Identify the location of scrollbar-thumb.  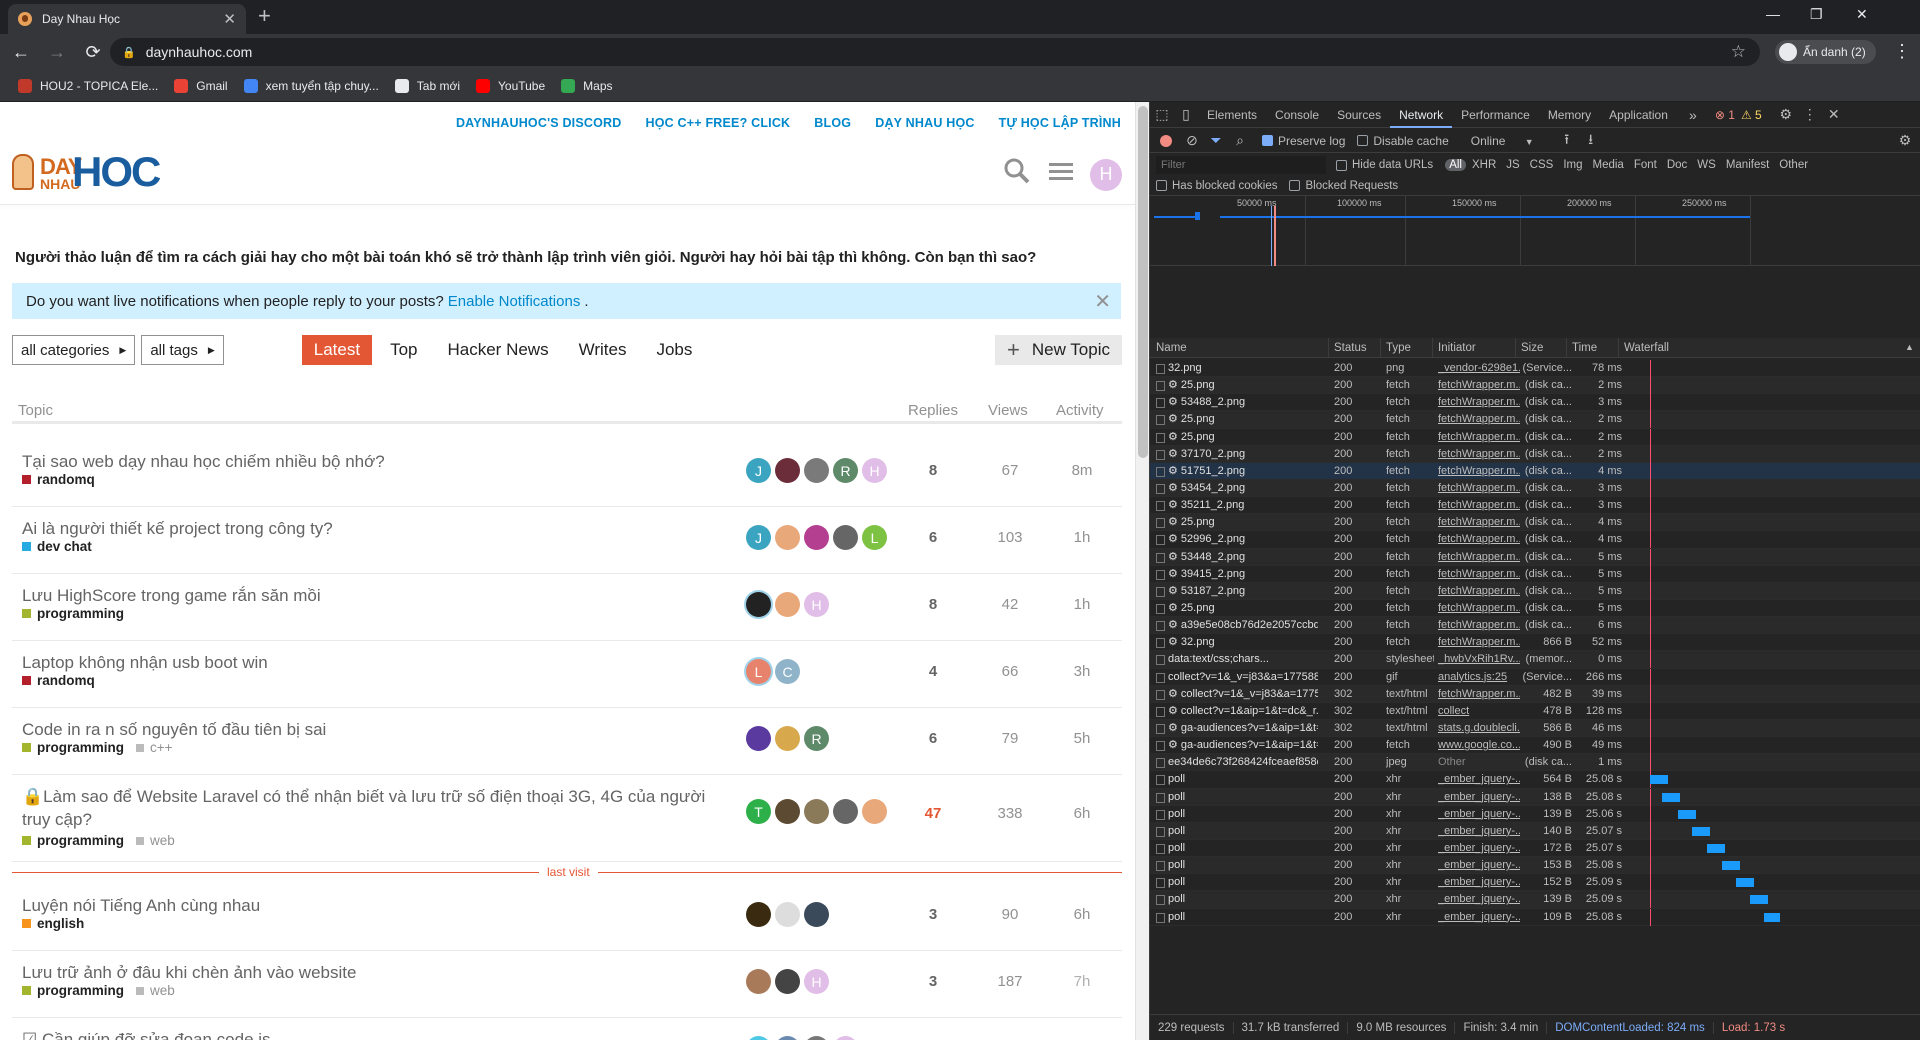
(1143, 282).